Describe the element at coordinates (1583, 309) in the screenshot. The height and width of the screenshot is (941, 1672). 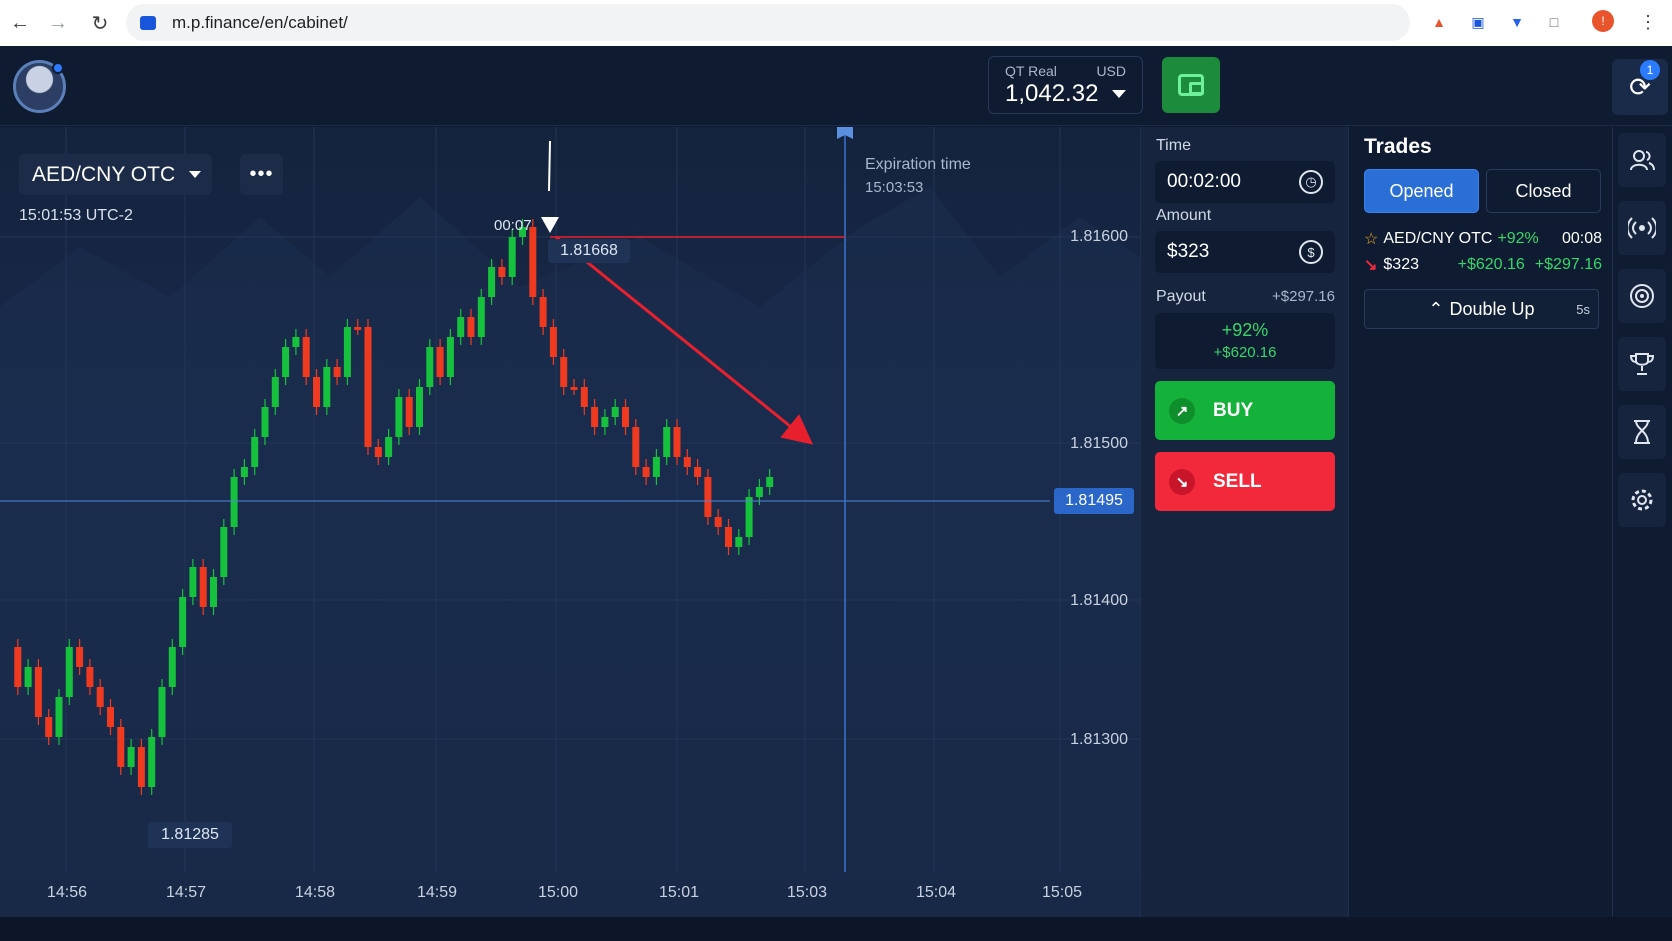
I see `double-up-timer: 5s` at that location.